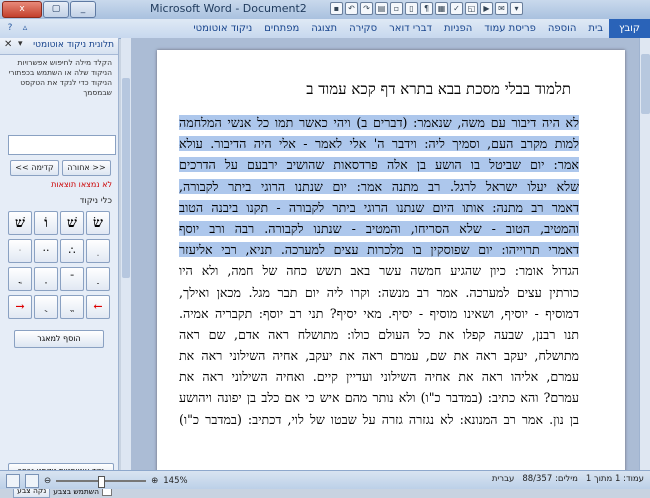  I want to click on email-icon: ✉, so click(501, 8).